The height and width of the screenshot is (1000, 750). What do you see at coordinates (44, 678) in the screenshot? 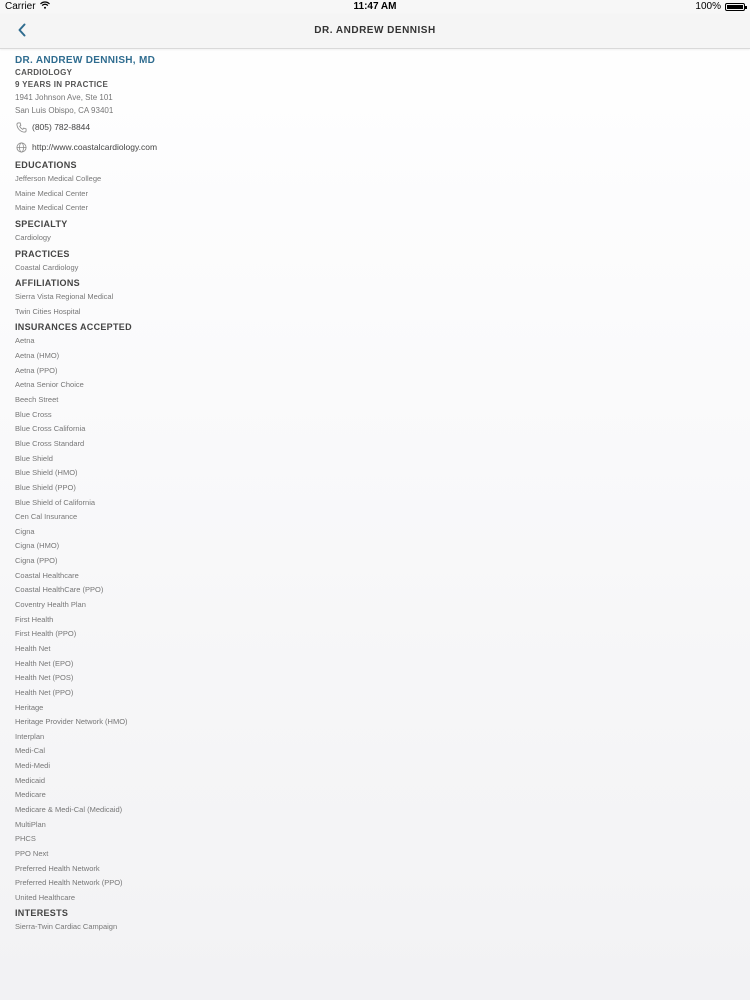
I see `insurances-item: Health Net (POS)` at bounding box center [44, 678].